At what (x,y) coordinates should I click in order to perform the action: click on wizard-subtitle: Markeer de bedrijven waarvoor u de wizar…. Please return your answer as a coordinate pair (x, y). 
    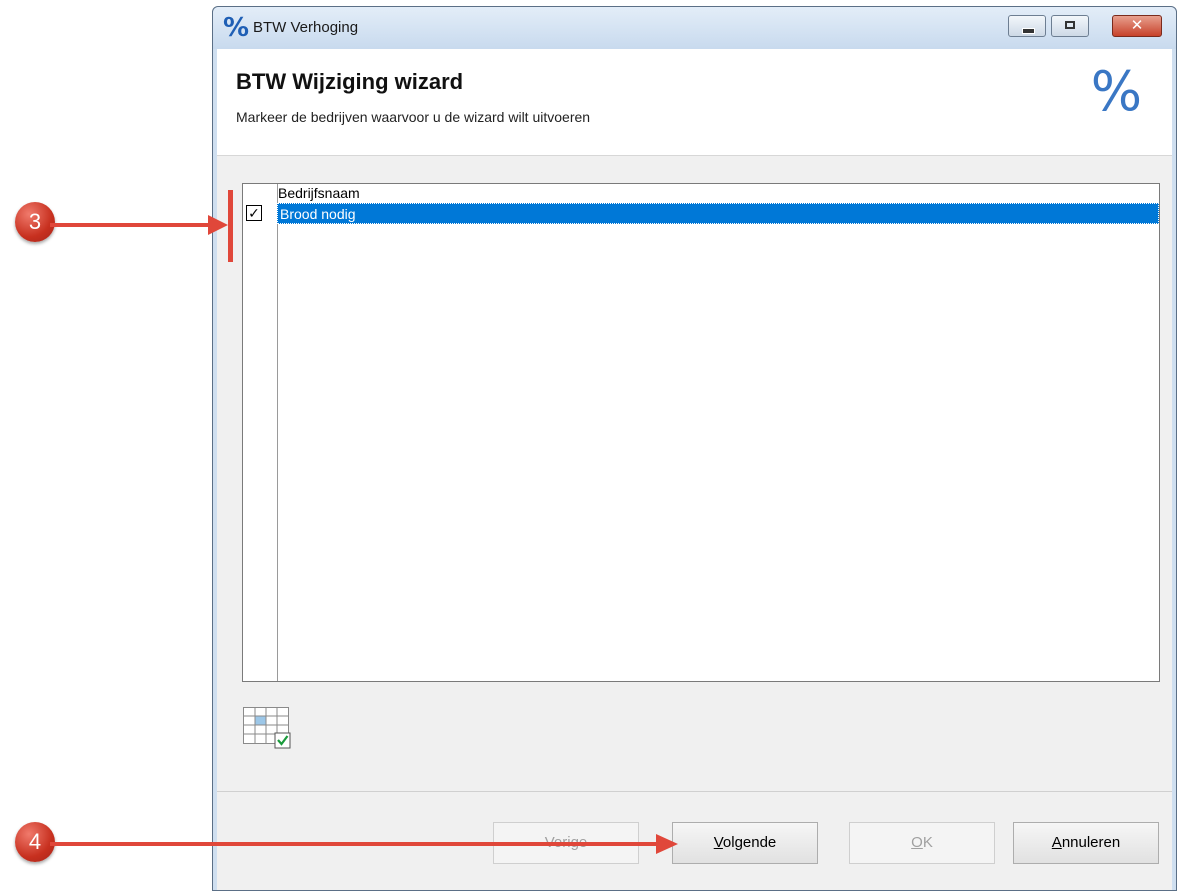
    Looking at the image, I should click on (413, 117).